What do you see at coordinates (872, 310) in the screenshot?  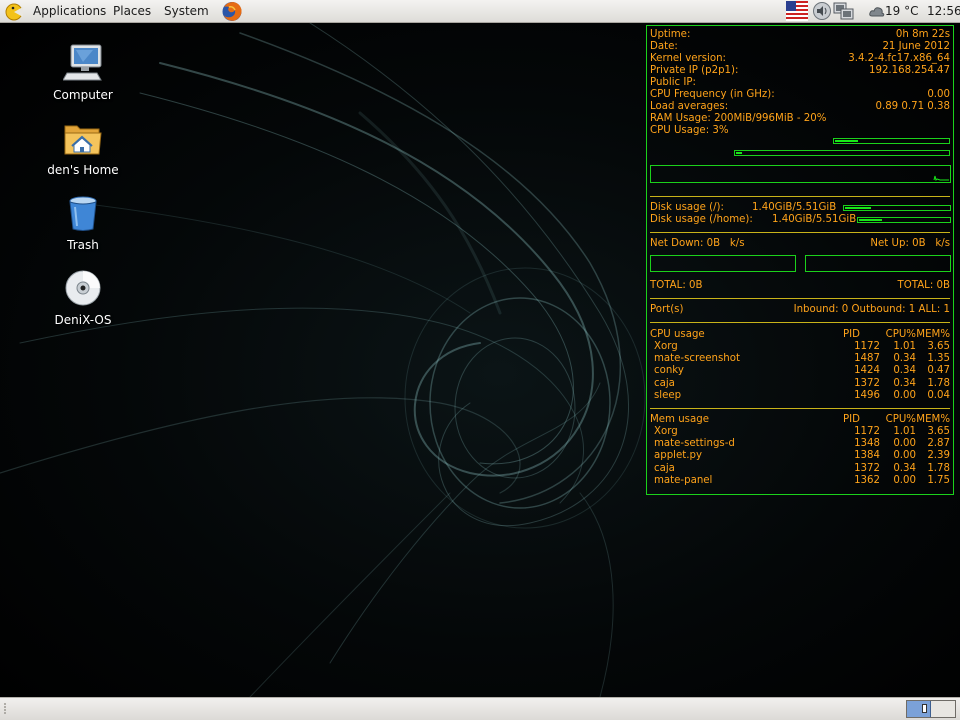 I see `ports-values: Inbound: 0 Outbound: 1 ALL: 1` at bounding box center [872, 310].